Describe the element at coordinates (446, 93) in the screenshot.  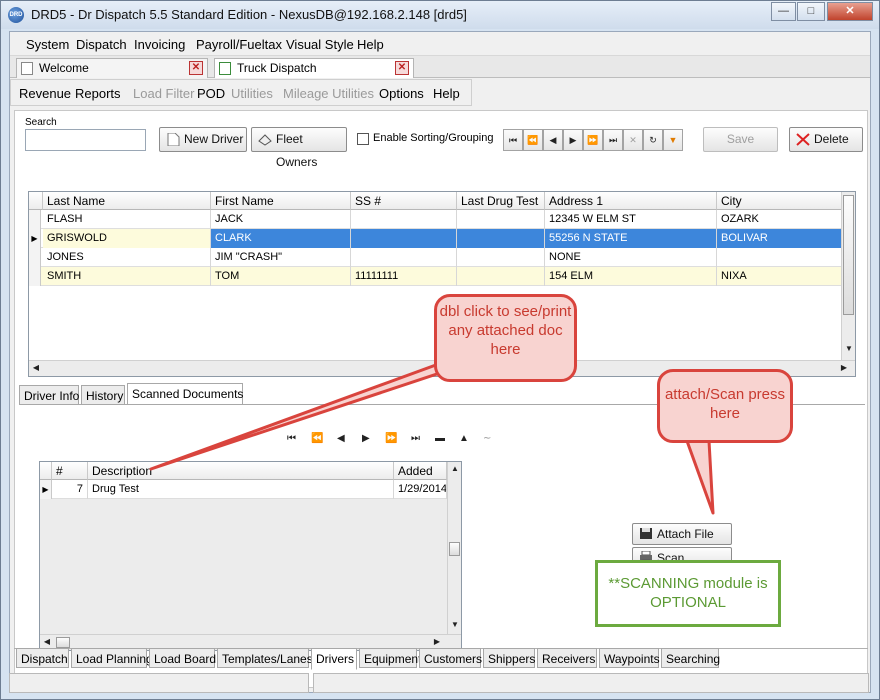
I see `submenu-help: Help` at that location.